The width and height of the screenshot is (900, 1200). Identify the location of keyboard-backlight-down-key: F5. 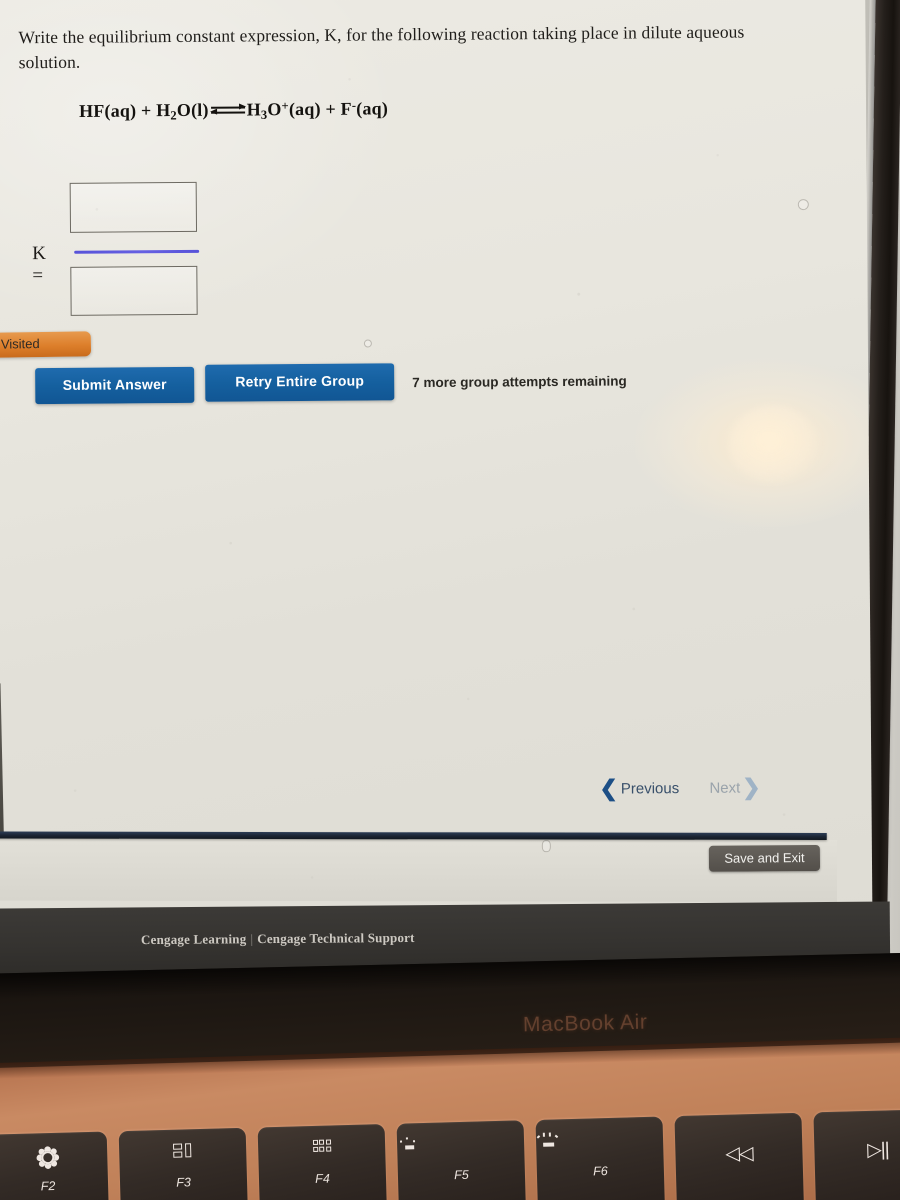
(461, 1160).